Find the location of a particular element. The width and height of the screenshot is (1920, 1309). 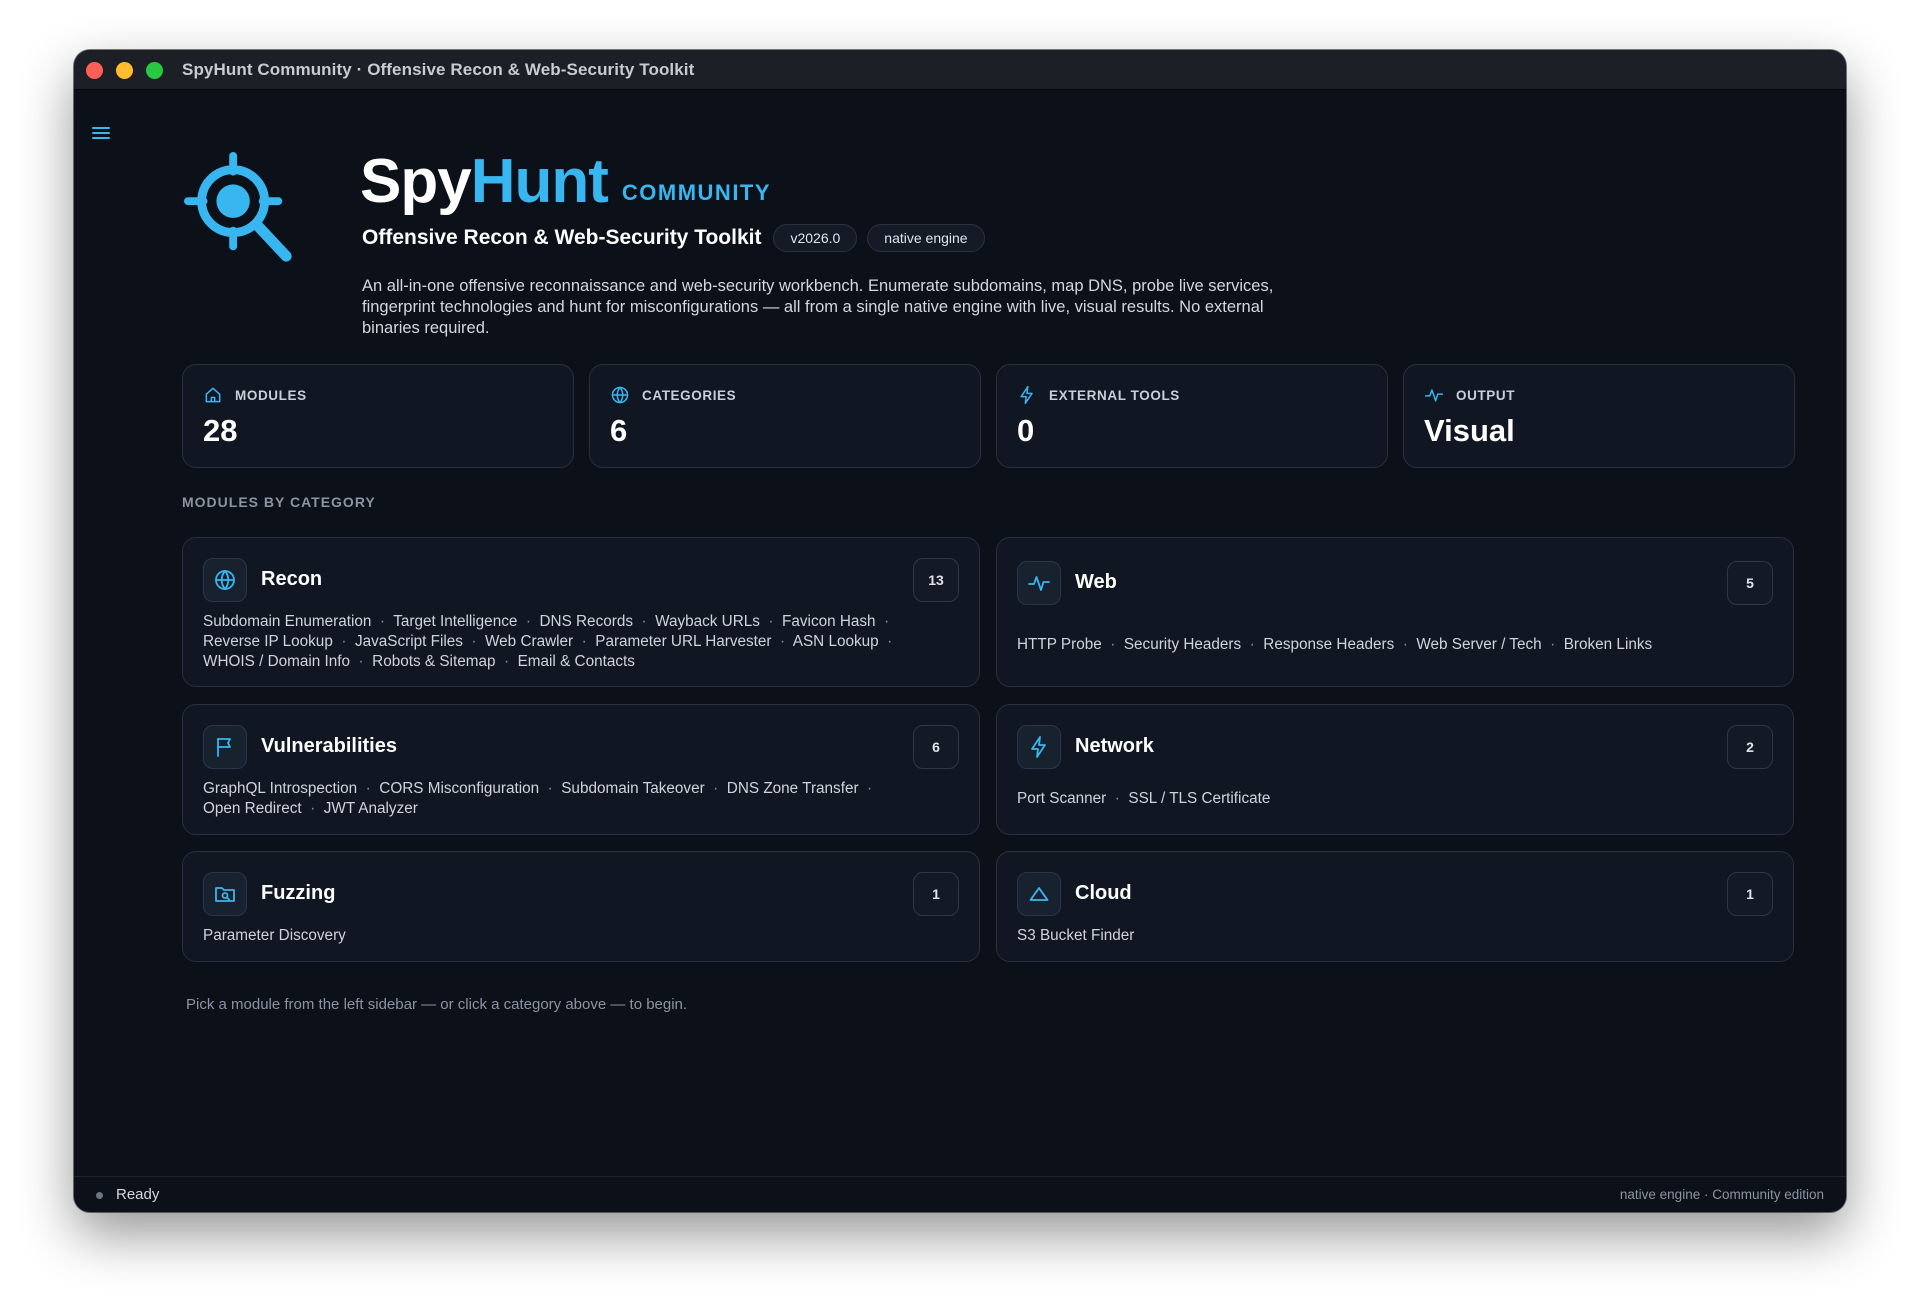

category-count-badge: 2 is located at coordinates (1750, 747).